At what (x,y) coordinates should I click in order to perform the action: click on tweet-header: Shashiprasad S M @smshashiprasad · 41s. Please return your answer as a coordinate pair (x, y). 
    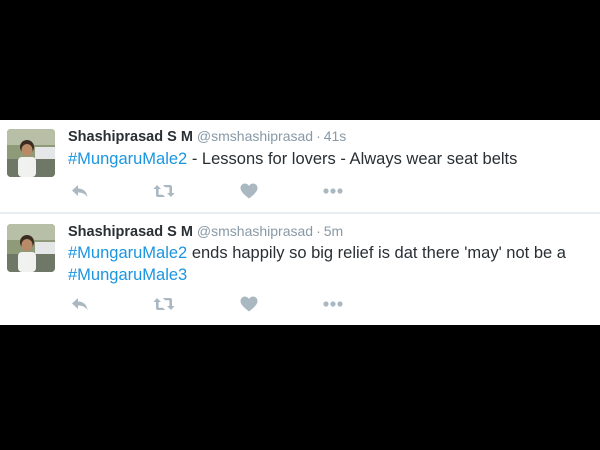
    Looking at the image, I should click on (207, 136).